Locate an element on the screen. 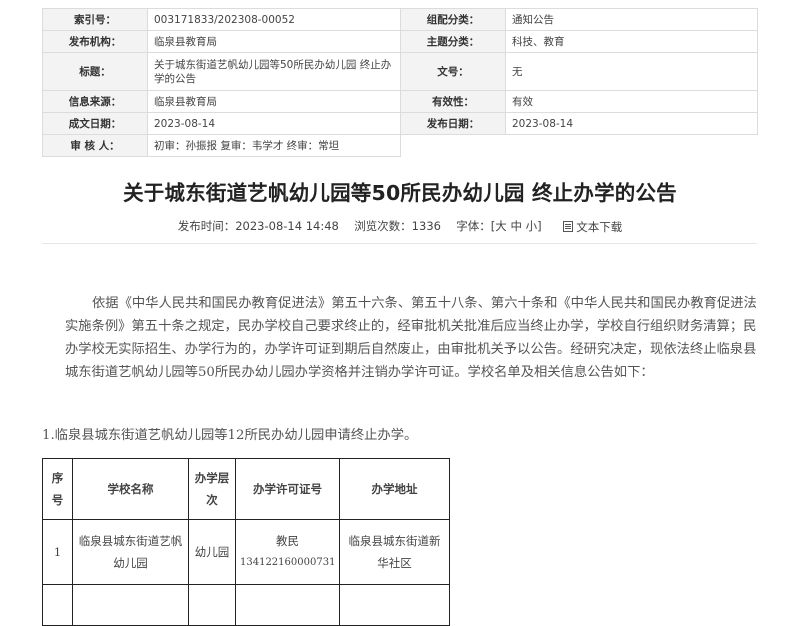  section-heading: 1.临泉县城东街道艺帆幼儿园等12所民办幼儿园申请终止办学。 is located at coordinates (230, 435).